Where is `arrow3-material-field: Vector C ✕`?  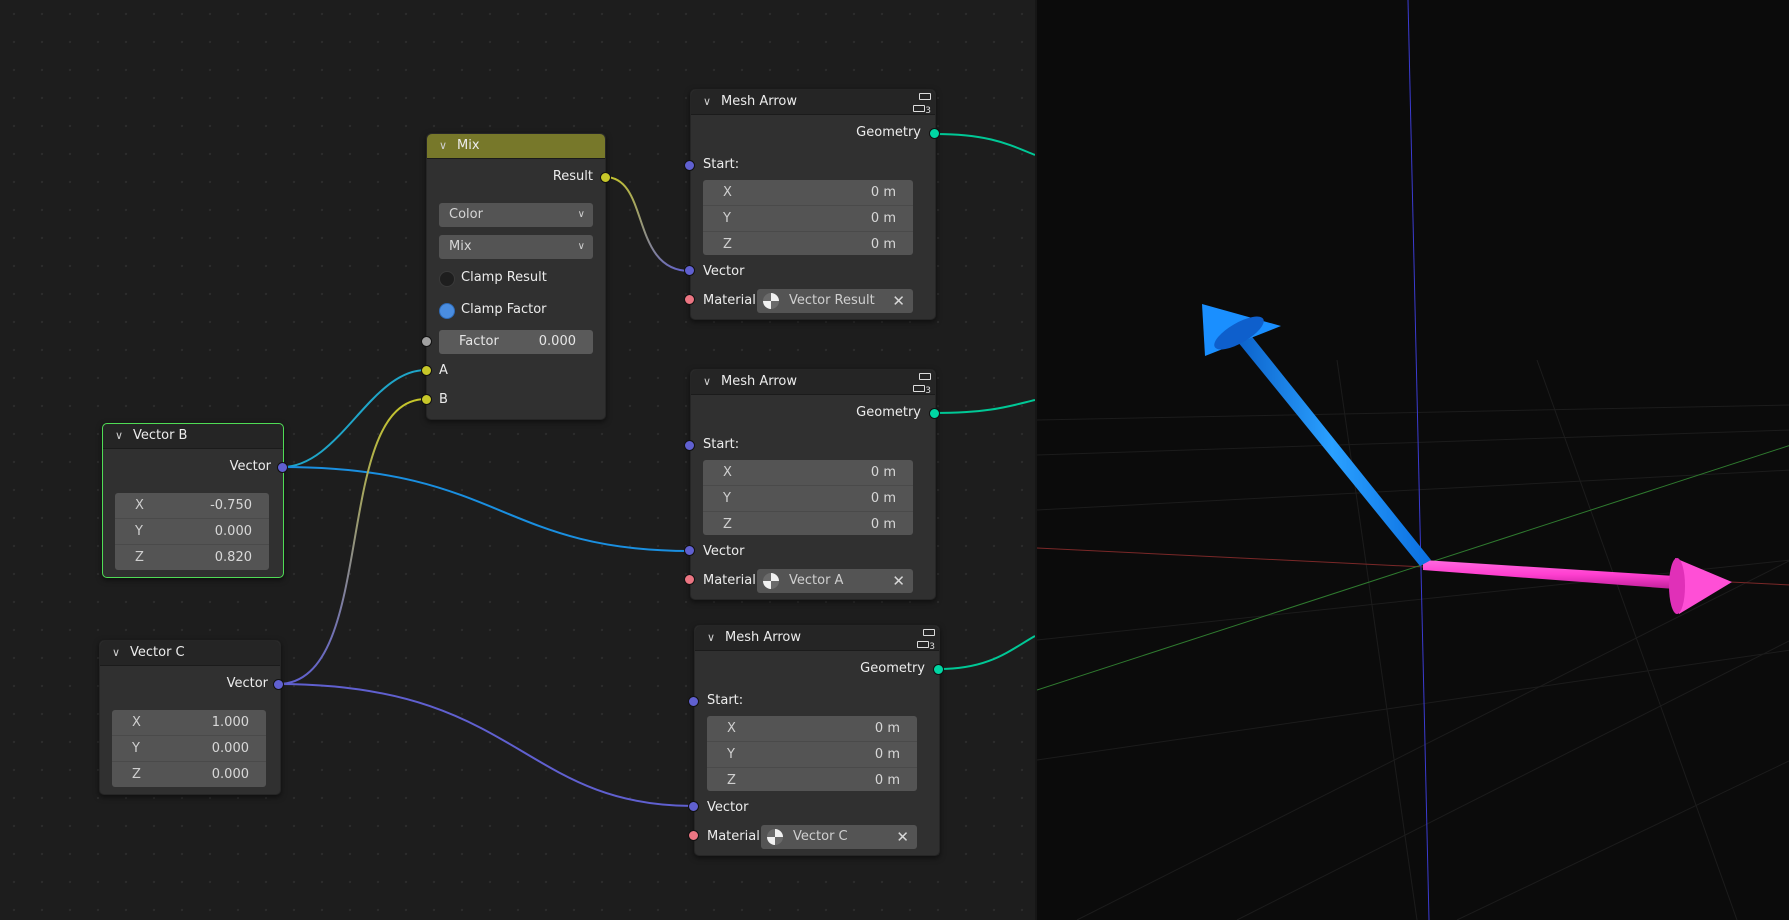 arrow3-material-field: Vector C ✕ is located at coordinates (839, 837).